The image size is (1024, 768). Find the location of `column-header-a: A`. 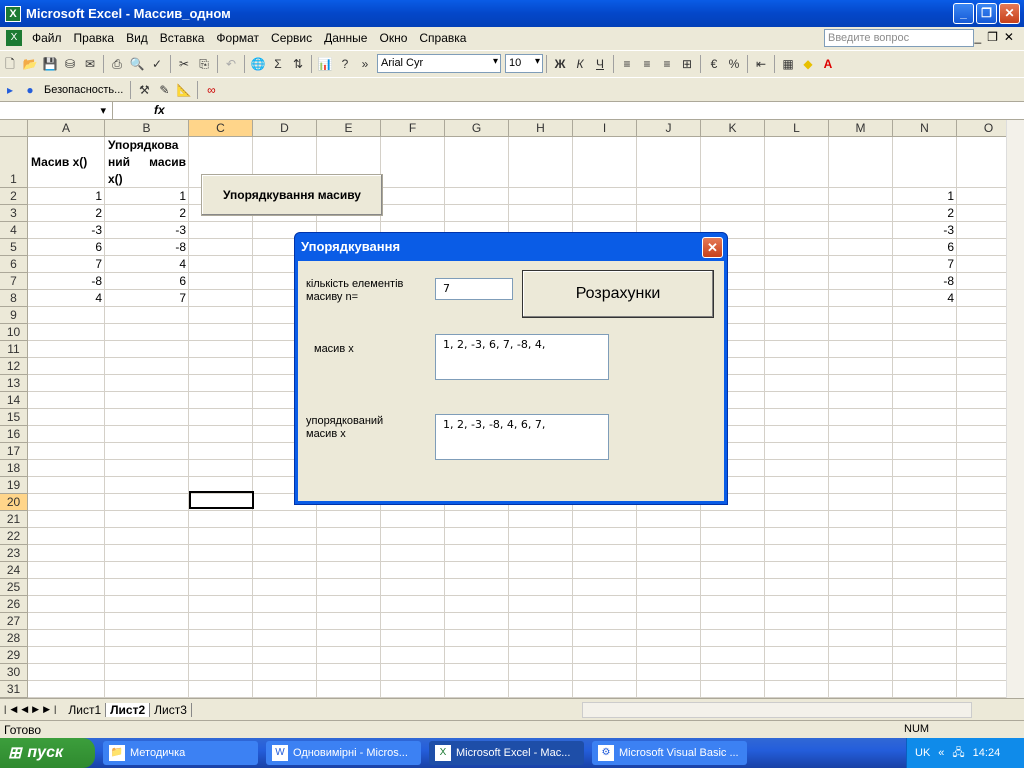

column-header-a: A is located at coordinates (66, 128).